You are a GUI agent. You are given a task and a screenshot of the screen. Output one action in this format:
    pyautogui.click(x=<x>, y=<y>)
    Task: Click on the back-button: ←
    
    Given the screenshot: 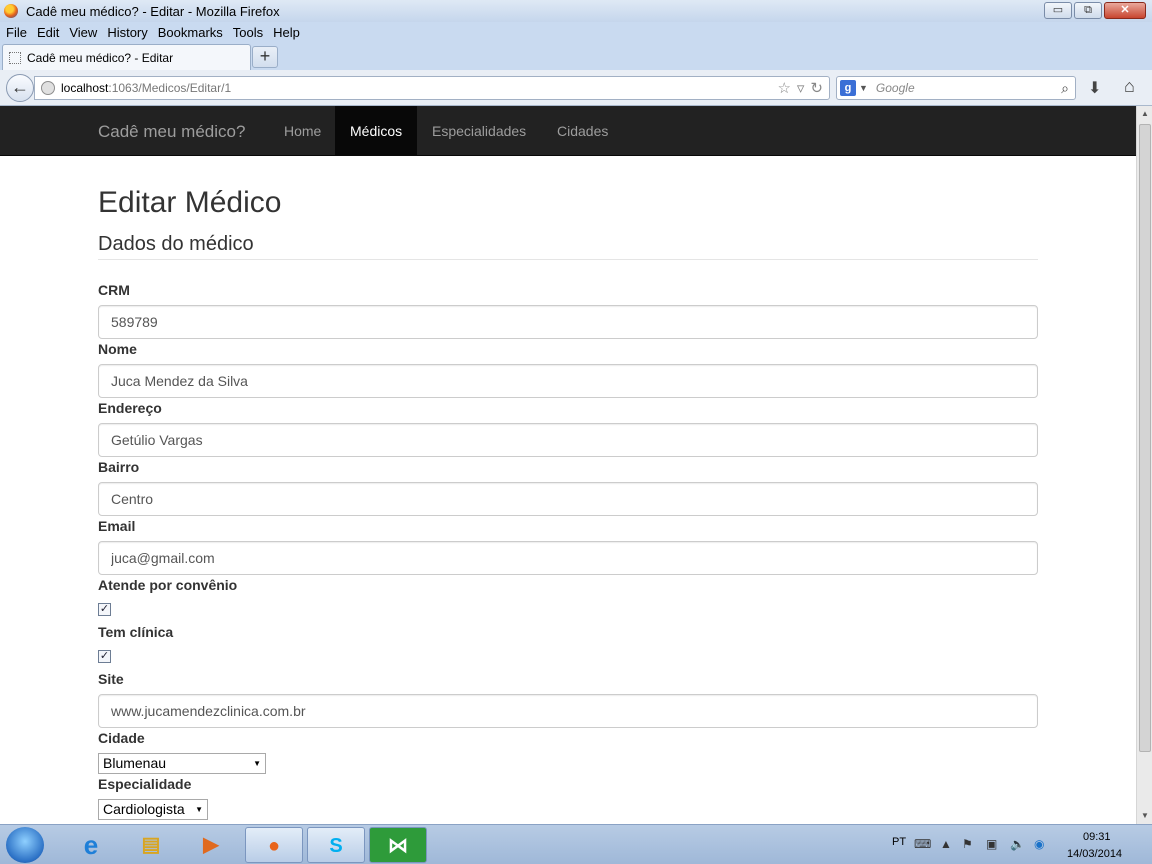 What is the action you would take?
    pyautogui.click(x=20, y=88)
    